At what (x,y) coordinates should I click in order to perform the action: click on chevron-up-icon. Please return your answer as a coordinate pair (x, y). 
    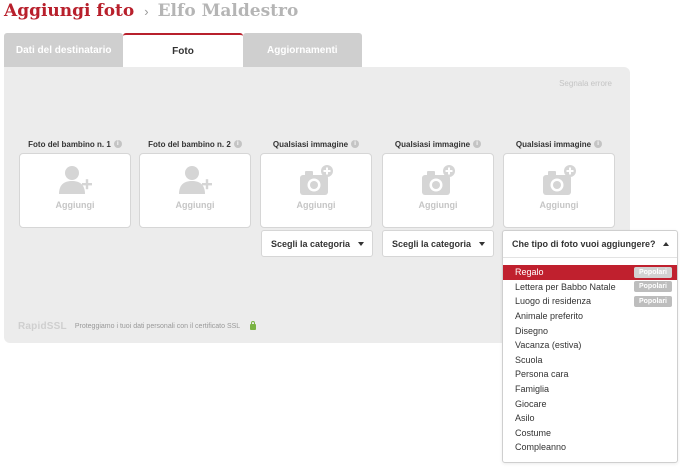
    Looking at the image, I should click on (666, 244).